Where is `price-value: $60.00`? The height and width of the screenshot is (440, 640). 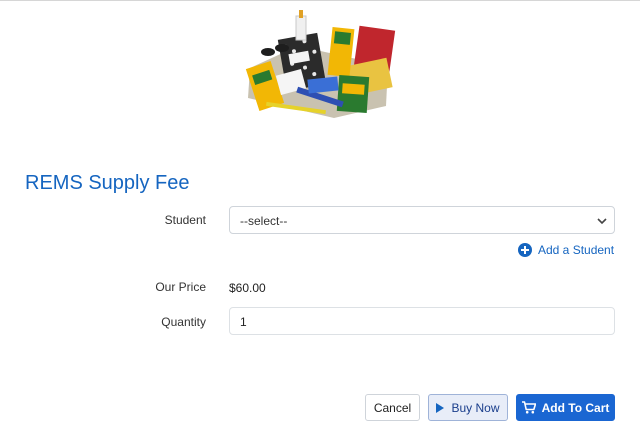 price-value: $60.00 is located at coordinates (247, 288).